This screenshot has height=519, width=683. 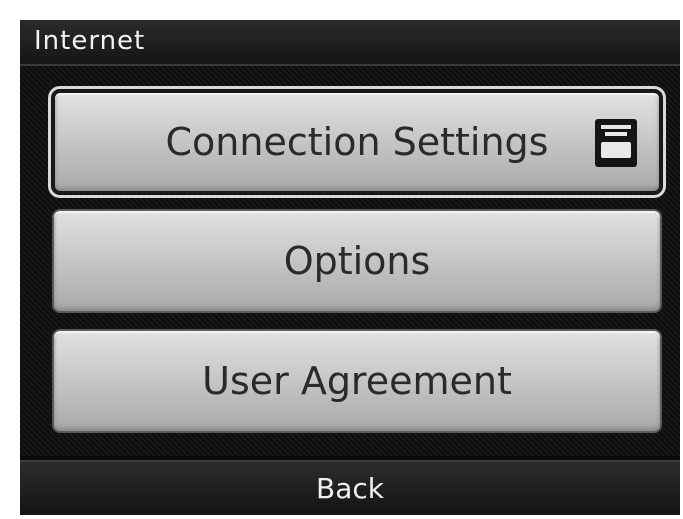 I want to click on icon-body, so click(x=616, y=150).